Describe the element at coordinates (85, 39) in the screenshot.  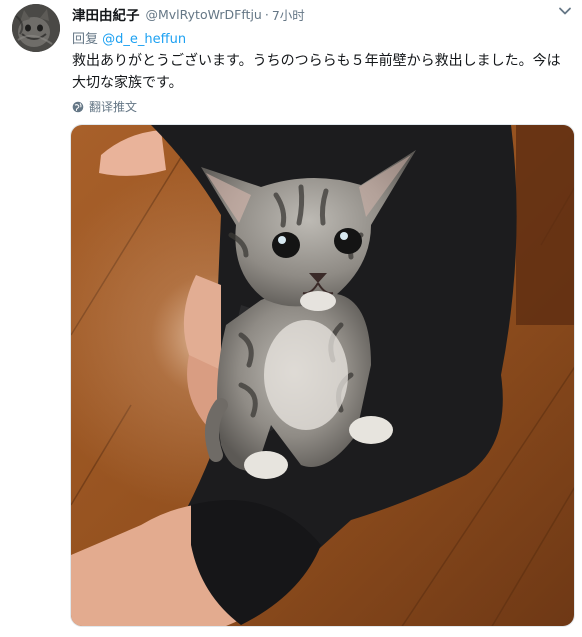
I see `reply-prefix: 回复` at that location.